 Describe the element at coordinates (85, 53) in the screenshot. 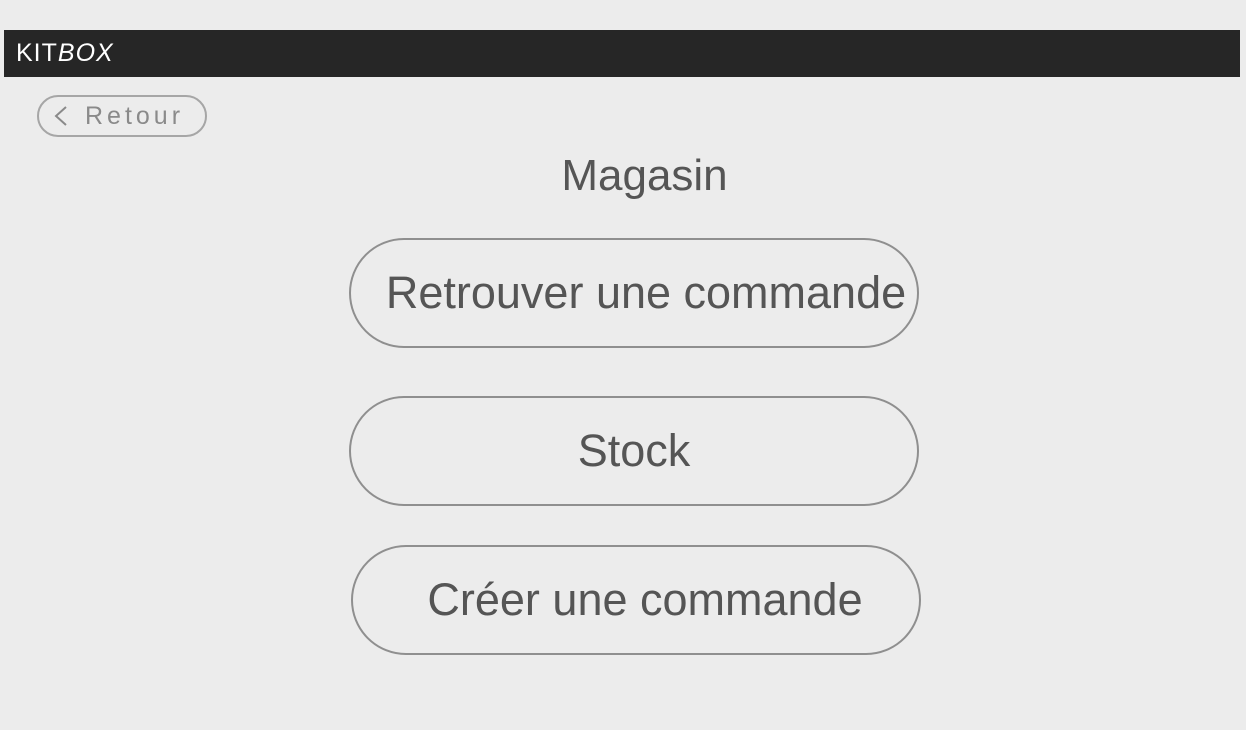

I see `logo-box-text: BOX` at that location.